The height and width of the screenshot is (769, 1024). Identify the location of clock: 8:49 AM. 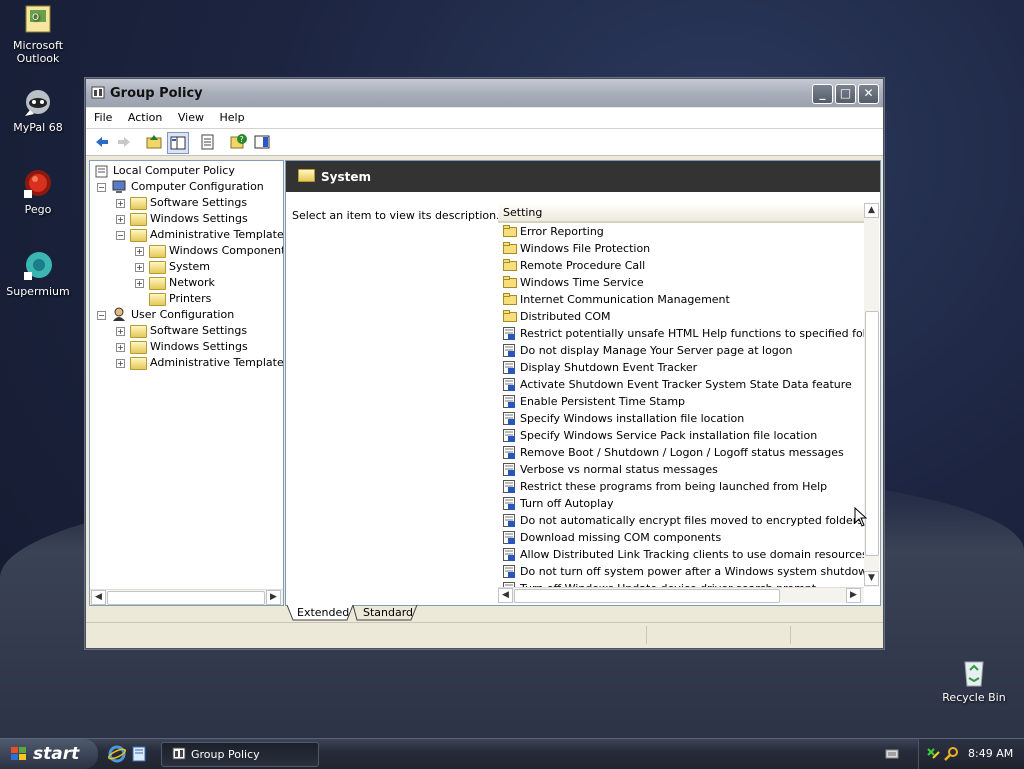
(990, 753).